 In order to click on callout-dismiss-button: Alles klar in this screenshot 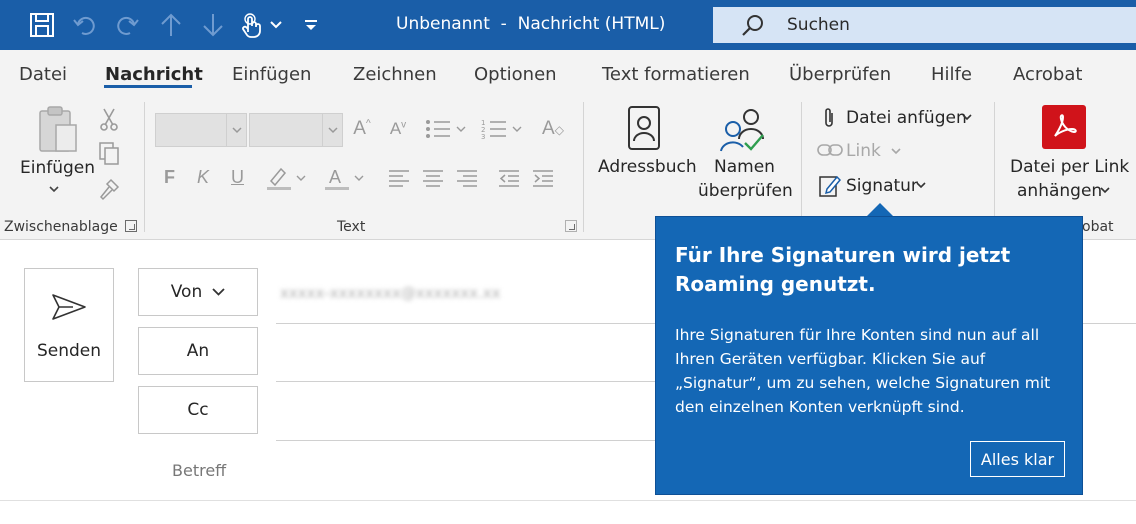, I will do `click(1017, 459)`.